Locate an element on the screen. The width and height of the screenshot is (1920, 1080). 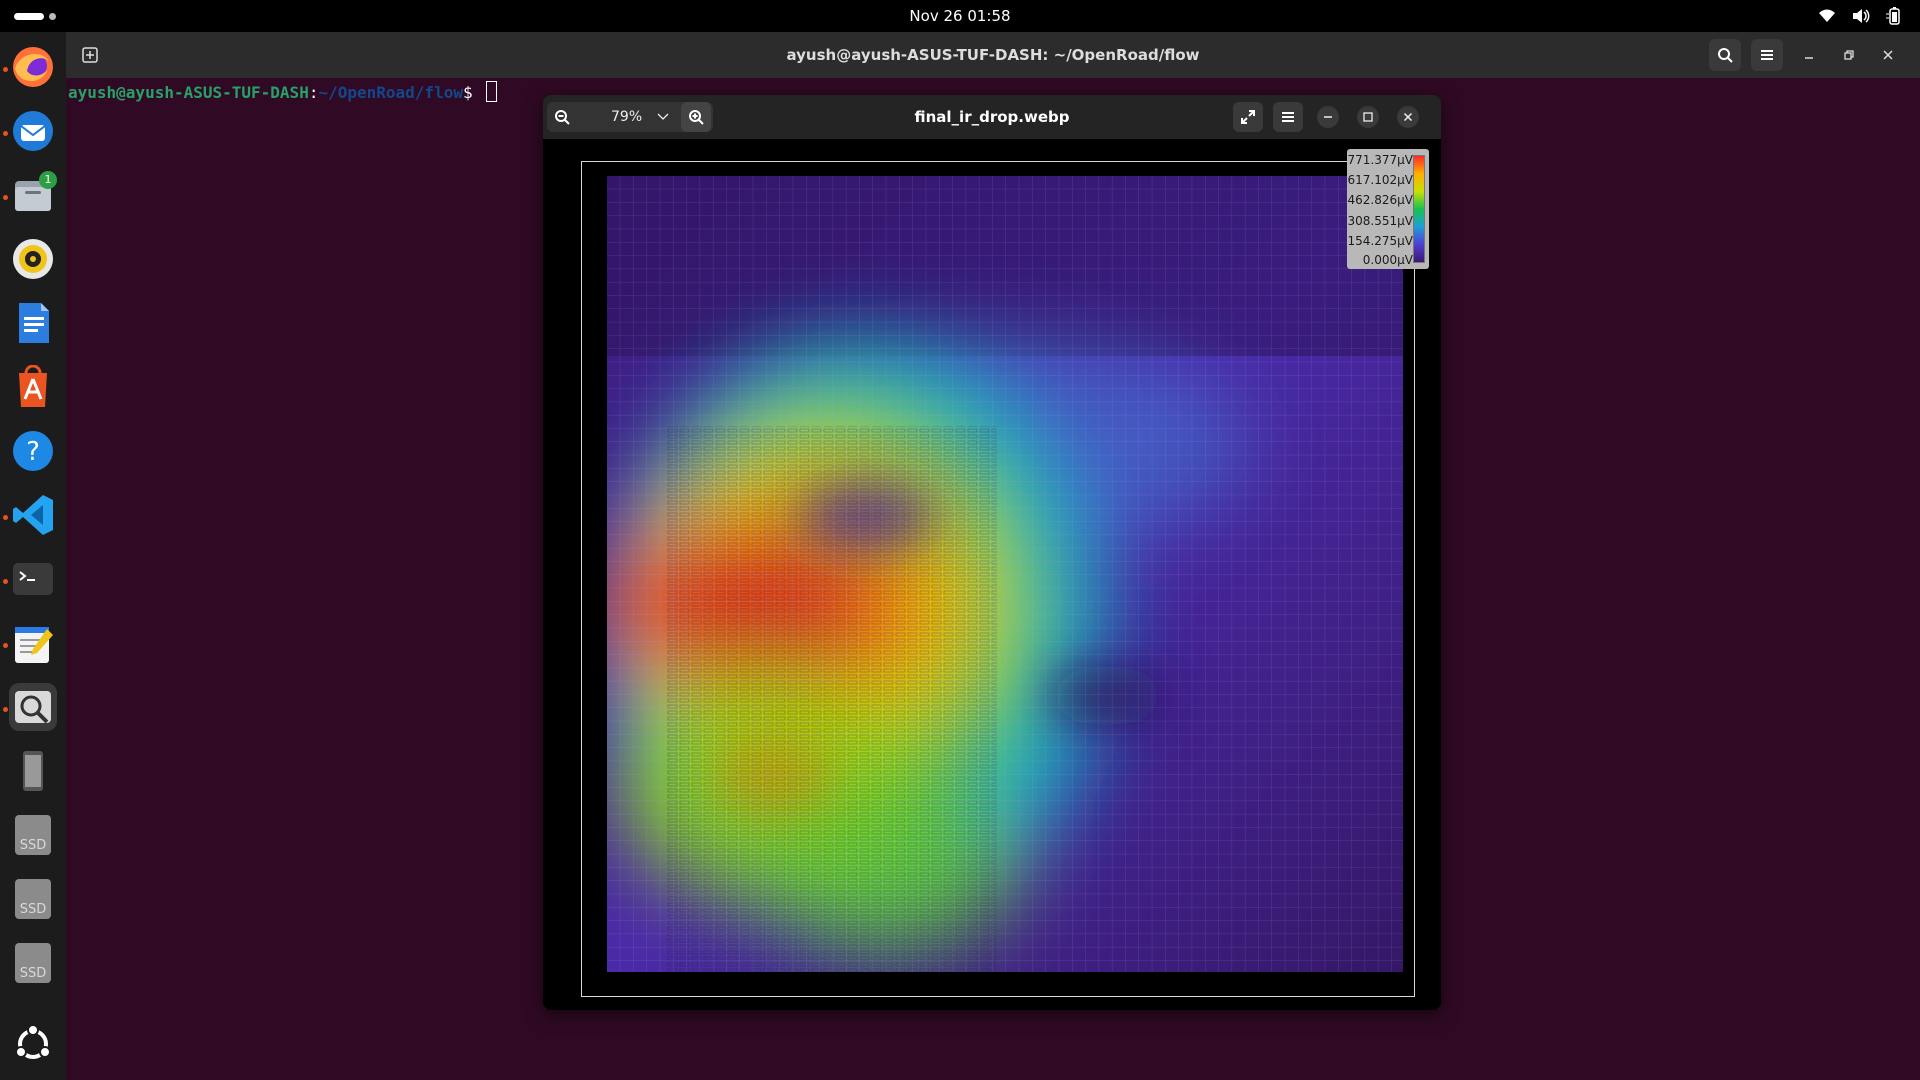
menu-button is located at coordinates (1767, 55).